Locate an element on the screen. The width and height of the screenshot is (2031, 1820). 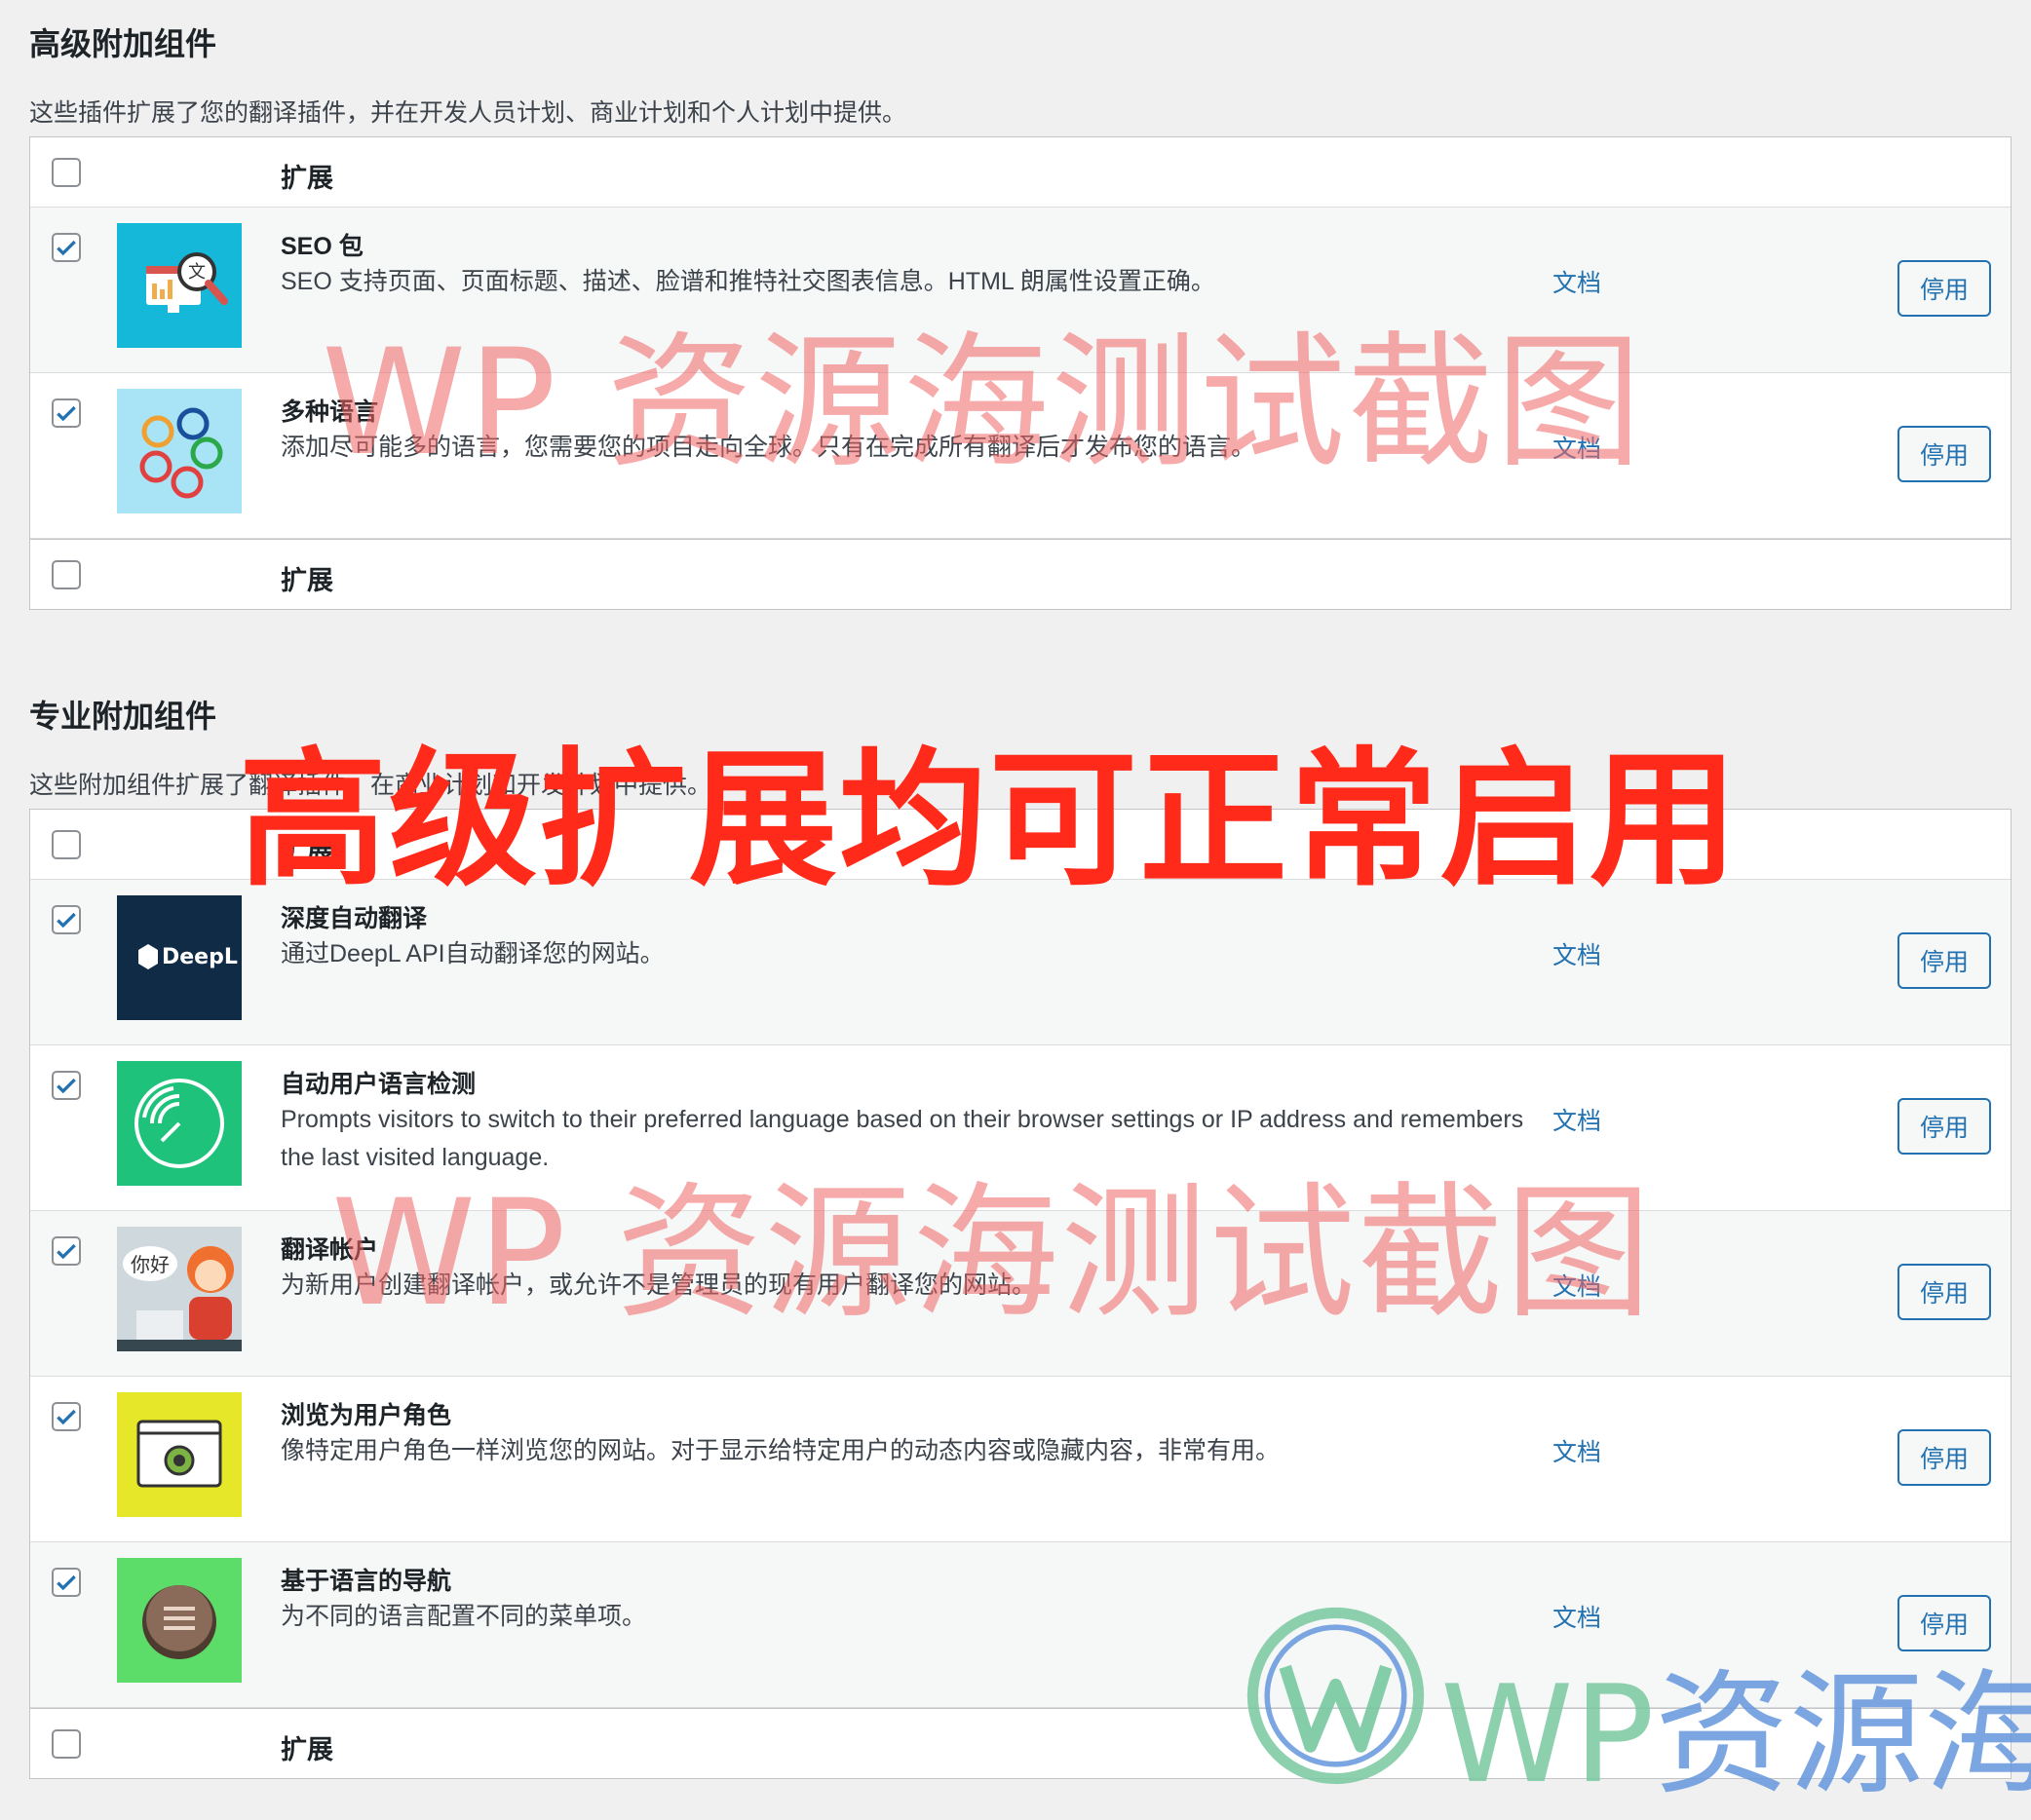
seo-magnifier-icon: 文 is located at coordinates (179, 285).